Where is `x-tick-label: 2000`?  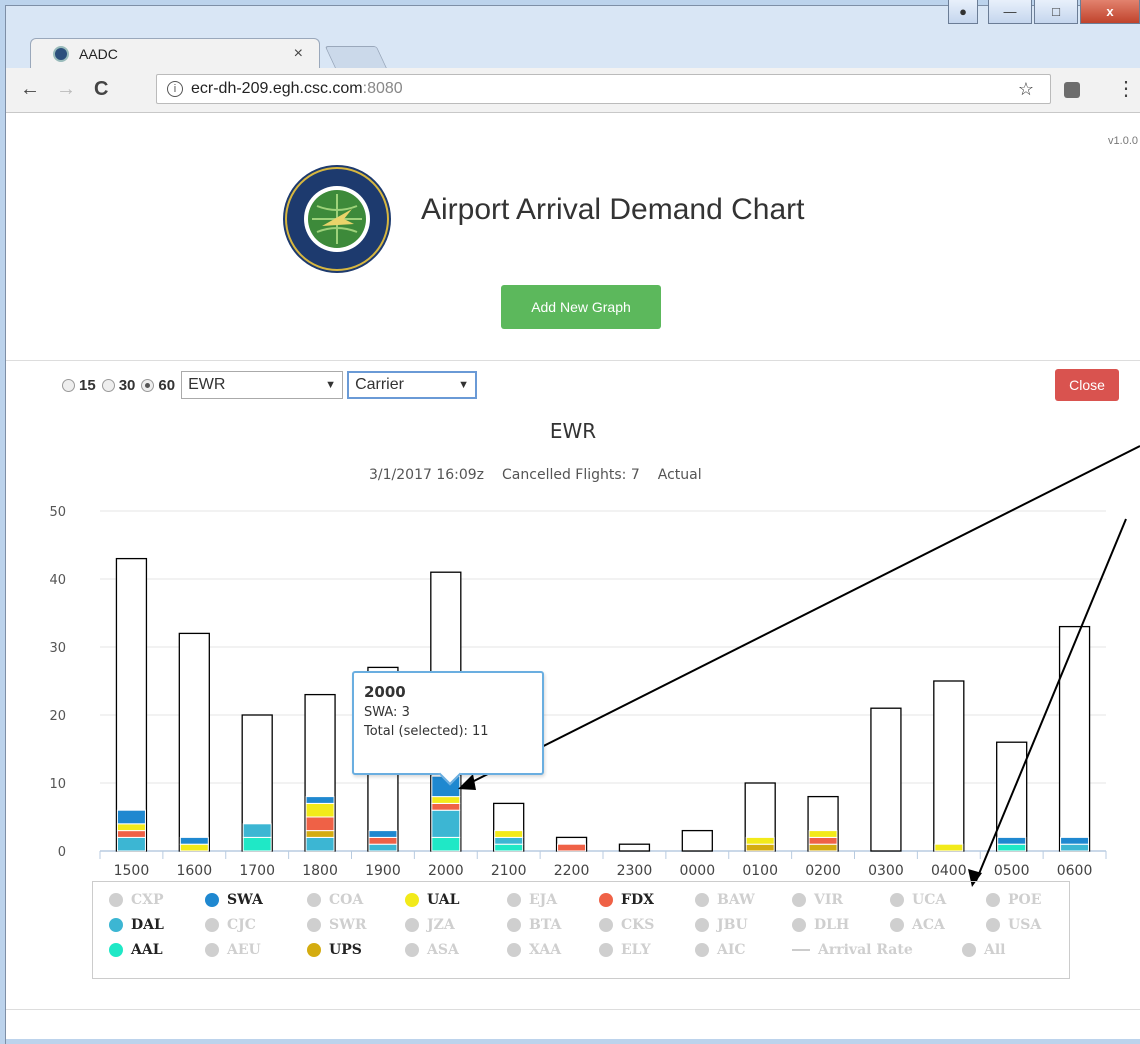 x-tick-label: 2000 is located at coordinates (446, 871).